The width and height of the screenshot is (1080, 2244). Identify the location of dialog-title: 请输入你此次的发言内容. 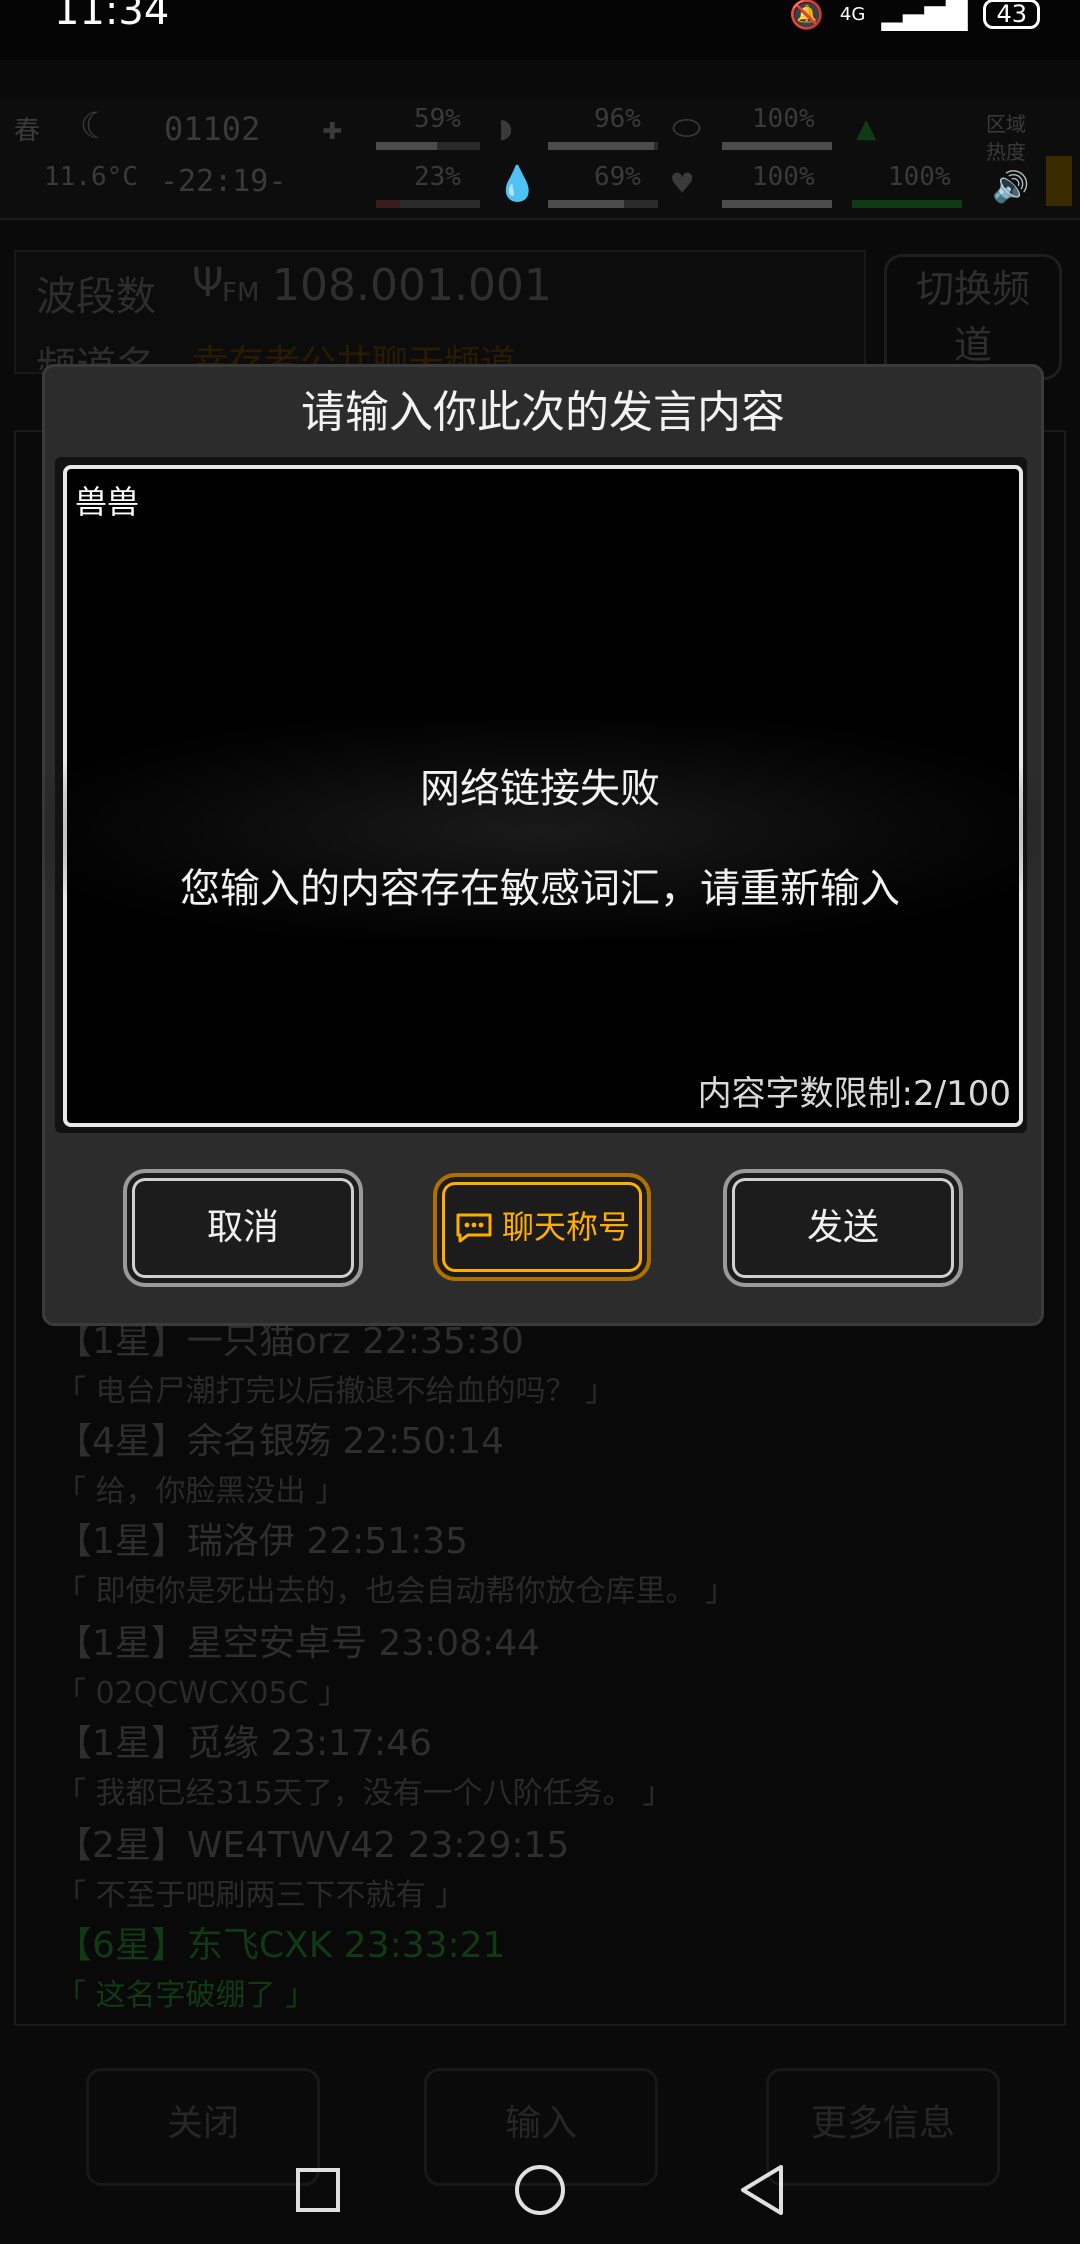
(543, 412).